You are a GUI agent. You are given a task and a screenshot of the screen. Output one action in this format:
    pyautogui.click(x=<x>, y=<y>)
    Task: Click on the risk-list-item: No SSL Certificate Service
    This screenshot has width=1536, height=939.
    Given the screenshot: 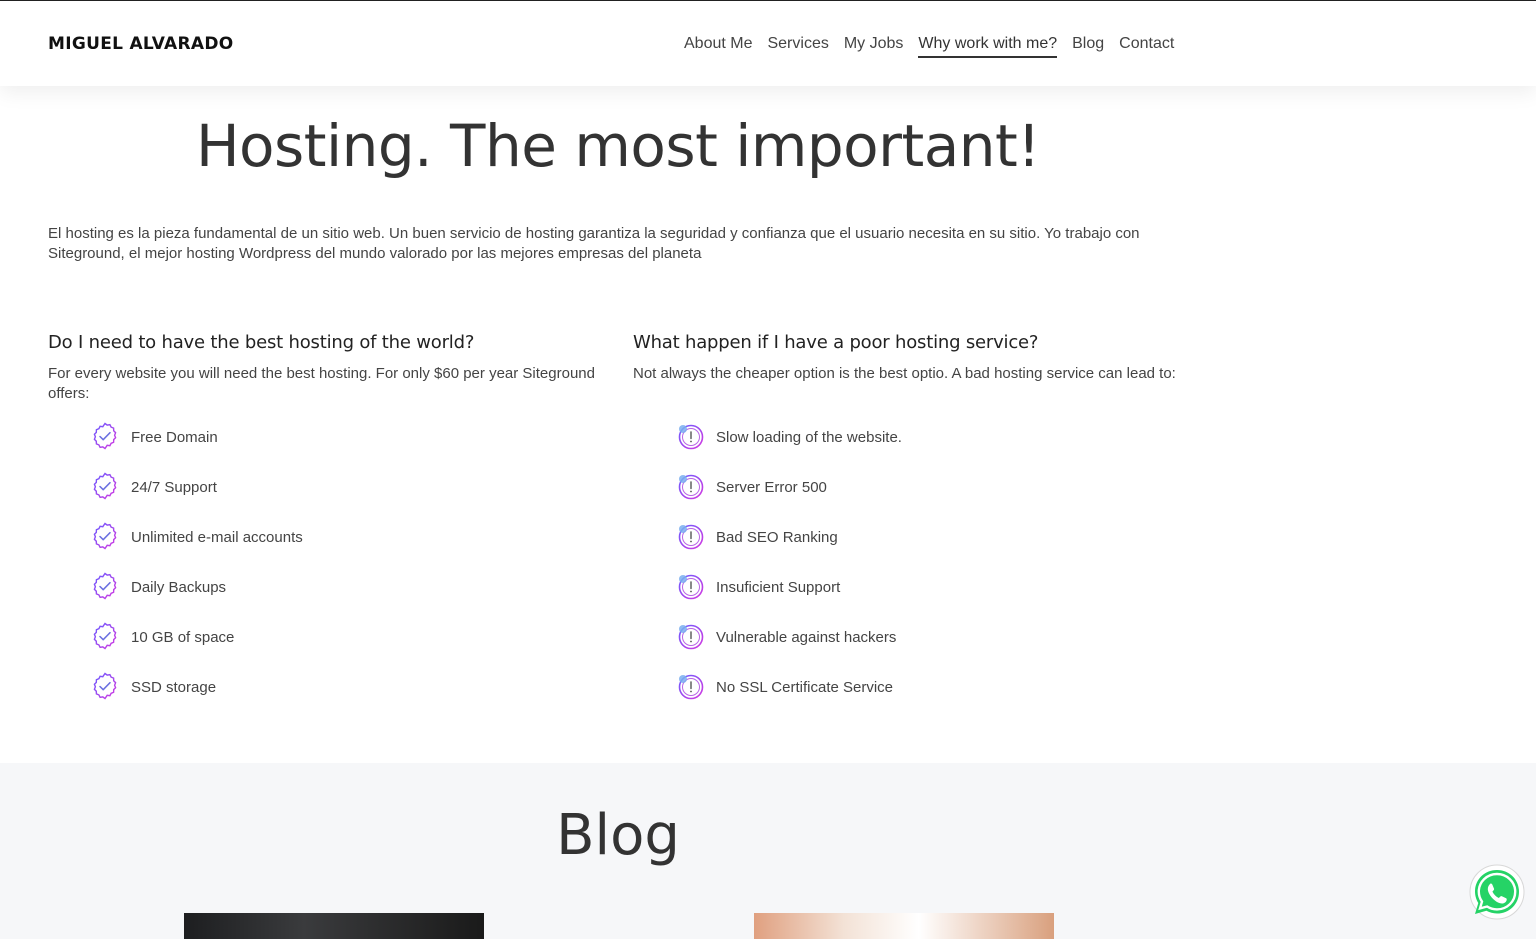 What is the action you would take?
    pyautogui.click(x=929, y=701)
    